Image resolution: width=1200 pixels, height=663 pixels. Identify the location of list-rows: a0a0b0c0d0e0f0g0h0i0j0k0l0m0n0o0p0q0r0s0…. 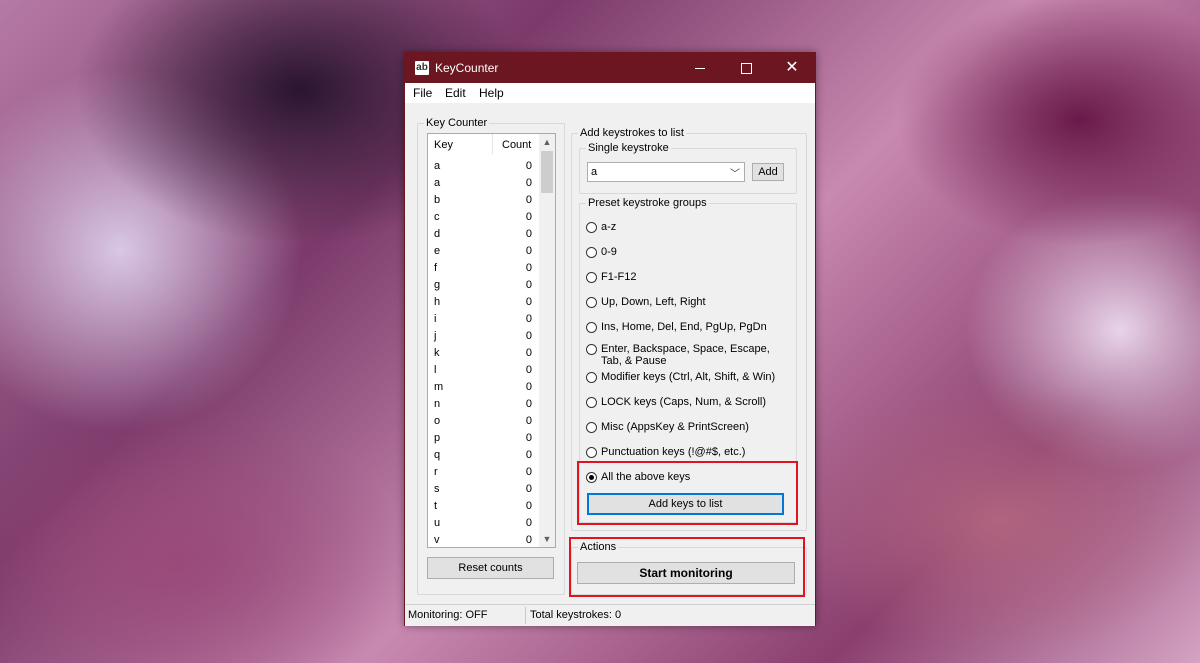
(483, 352).